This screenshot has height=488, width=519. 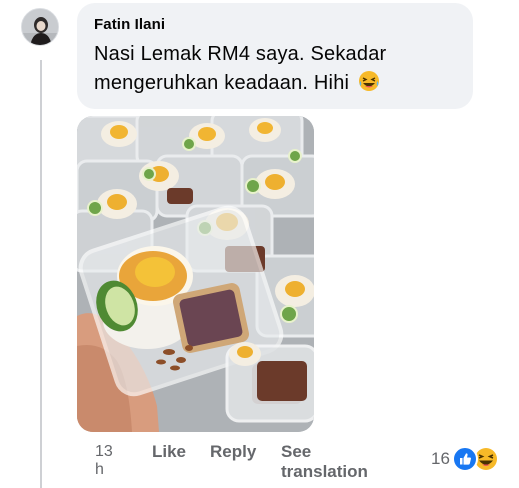 What do you see at coordinates (40, 27) in the screenshot?
I see `avatar` at bounding box center [40, 27].